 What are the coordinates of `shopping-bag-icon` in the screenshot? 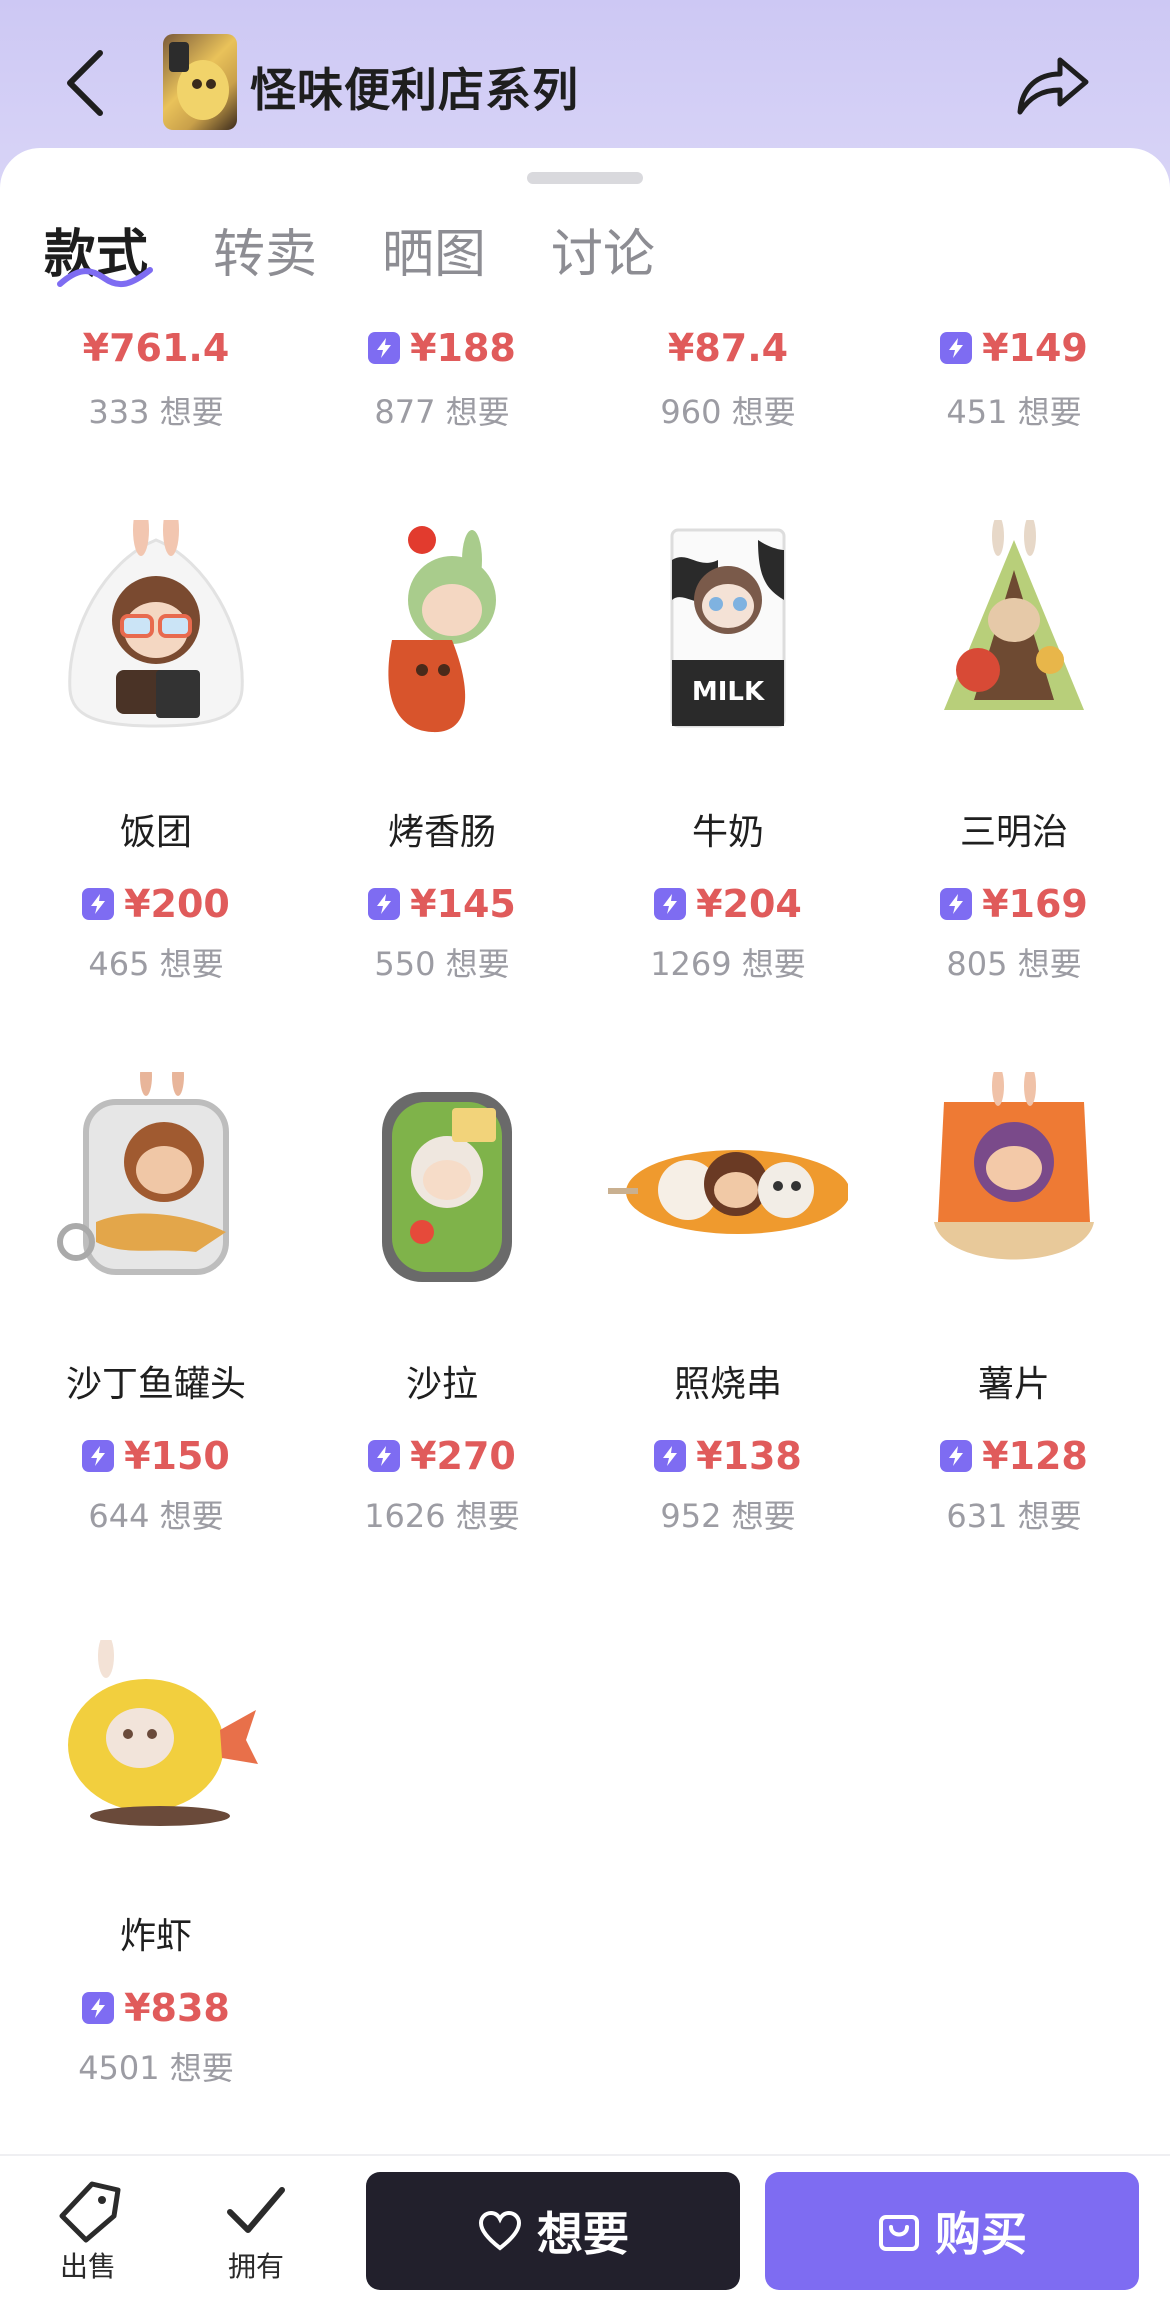 It's located at (899, 2231).